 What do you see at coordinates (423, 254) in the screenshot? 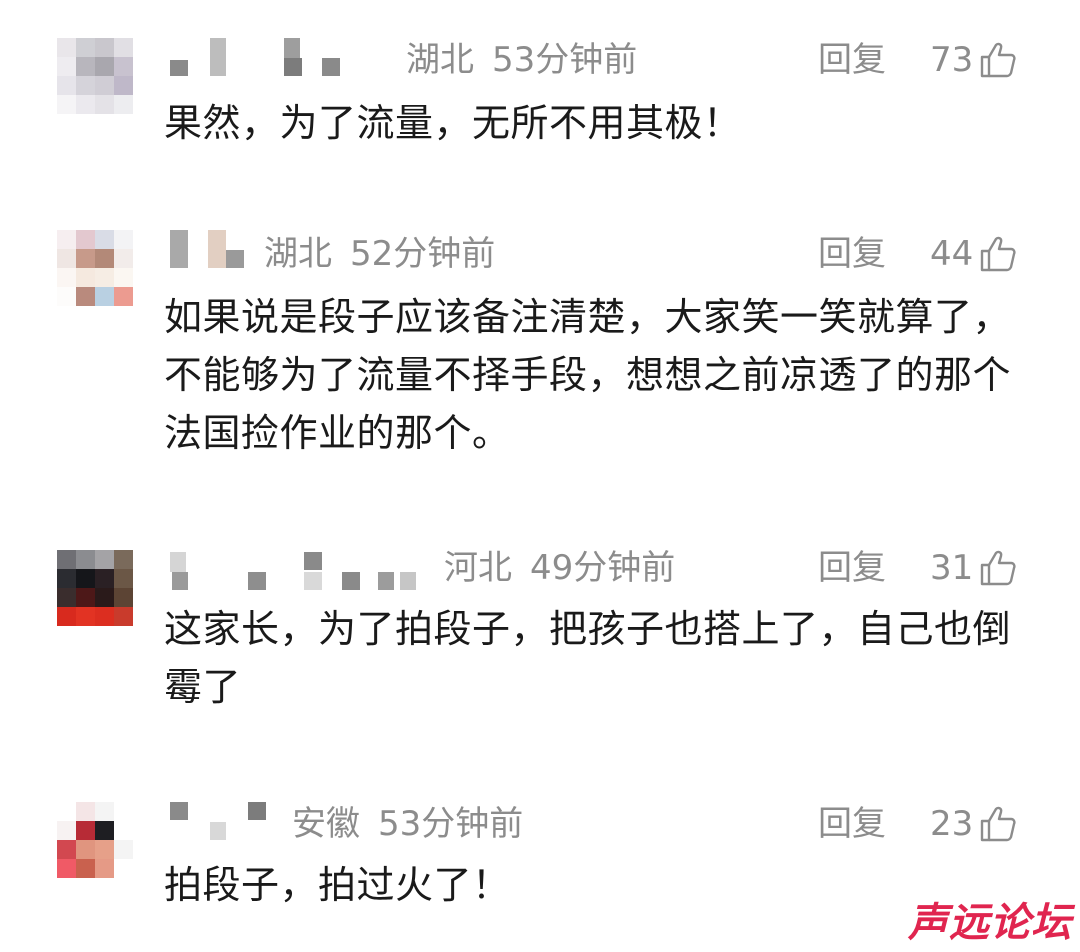
I see `timestamp: 52分钟前` at bounding box center [423, 254].